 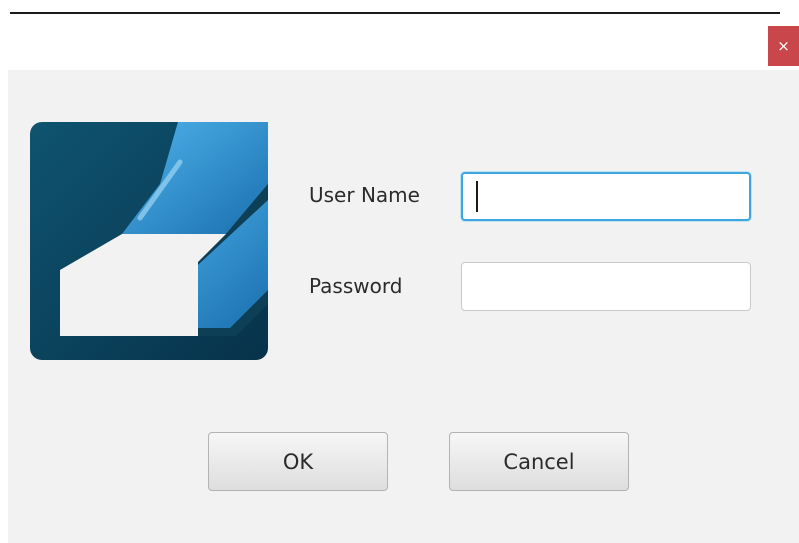 What do you see at coordinates (606, 286) in the screenshot?
I see `password-input` at bounding box center [606, 286].